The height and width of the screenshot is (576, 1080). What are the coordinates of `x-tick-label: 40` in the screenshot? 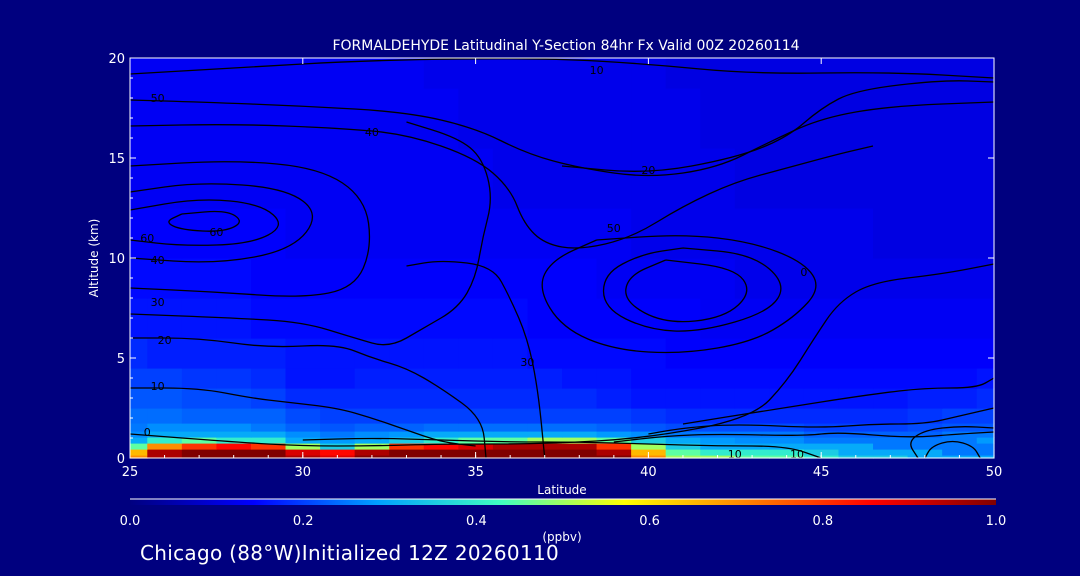 It's located at (648, 472).